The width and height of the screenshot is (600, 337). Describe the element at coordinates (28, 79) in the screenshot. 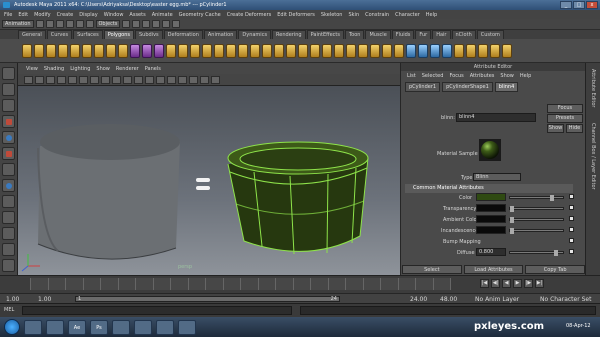

I see `camera-select-icon` at that location.